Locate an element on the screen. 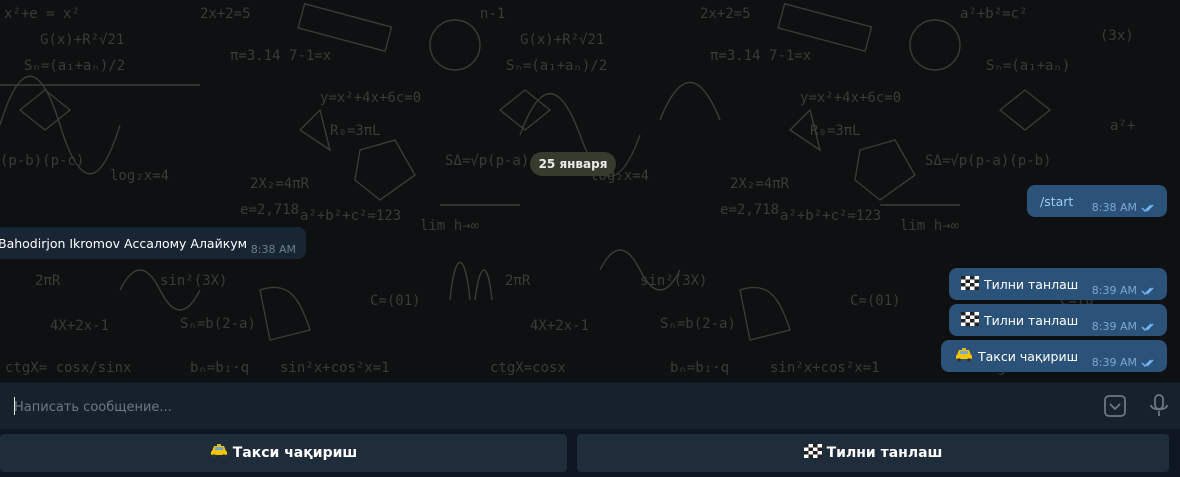 The image size is (1180, 477). message-input is located at coordinates (544, 407).